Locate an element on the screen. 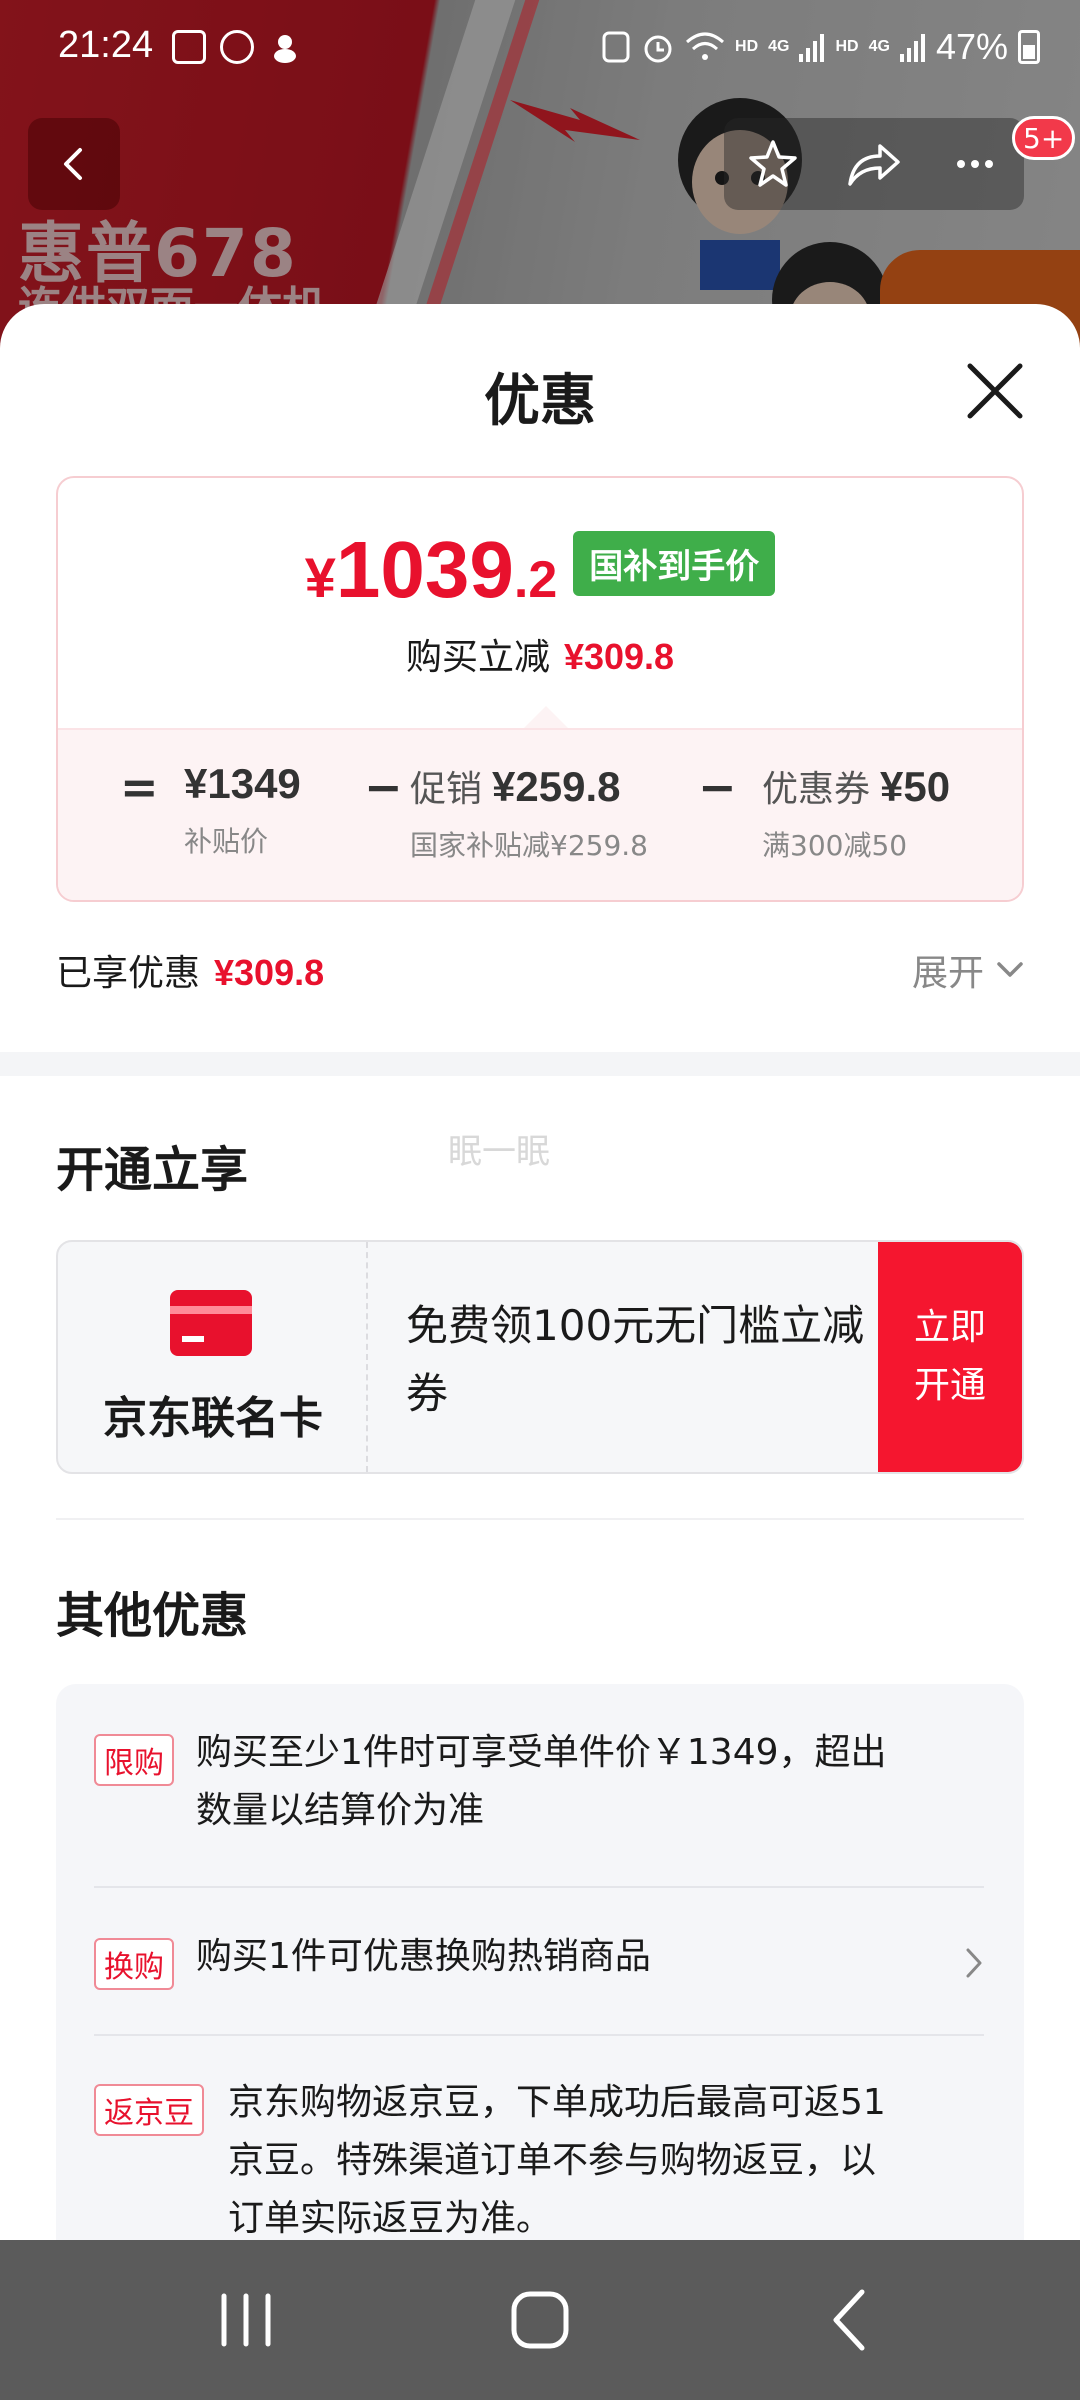 The height and width of the screenshot is (2400, 1080). final-price-value: ¥1039.2 is located at coordinates (431, 570).